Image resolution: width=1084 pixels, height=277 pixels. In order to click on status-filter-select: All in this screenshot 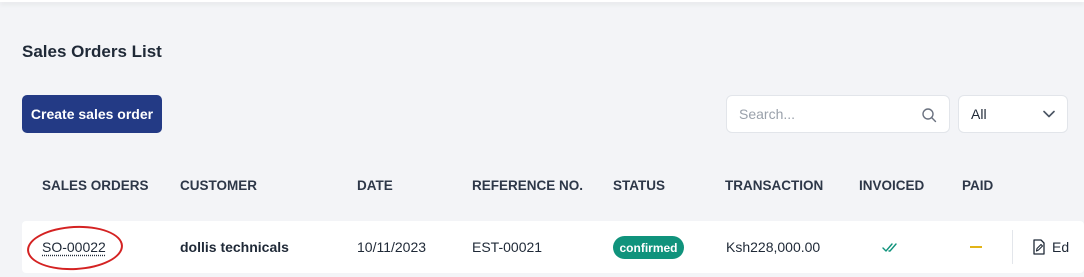, I will do `click(1013, 114)`.